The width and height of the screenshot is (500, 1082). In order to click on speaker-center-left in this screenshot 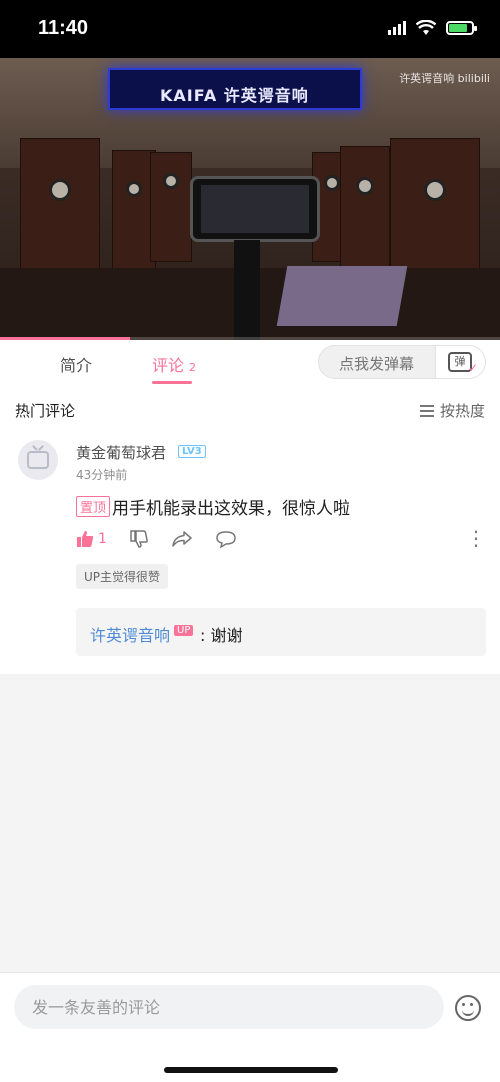, I will do `click(171, 207)`.